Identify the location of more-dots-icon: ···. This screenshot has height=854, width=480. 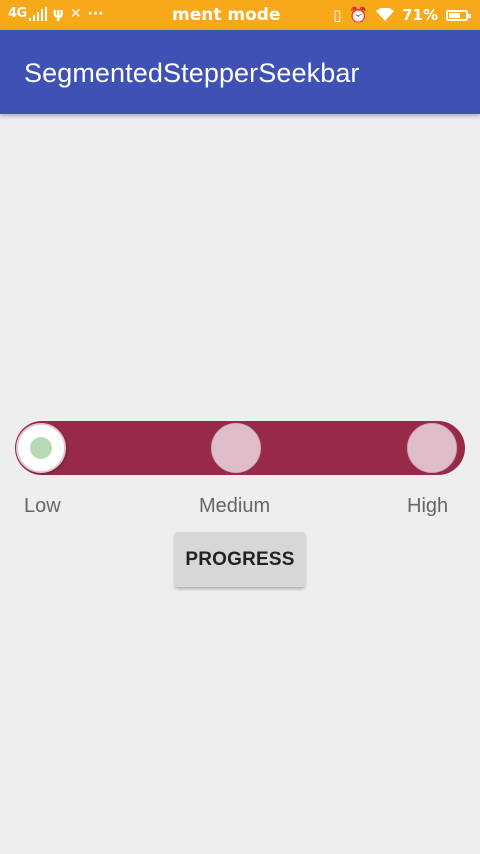
(95, 13).